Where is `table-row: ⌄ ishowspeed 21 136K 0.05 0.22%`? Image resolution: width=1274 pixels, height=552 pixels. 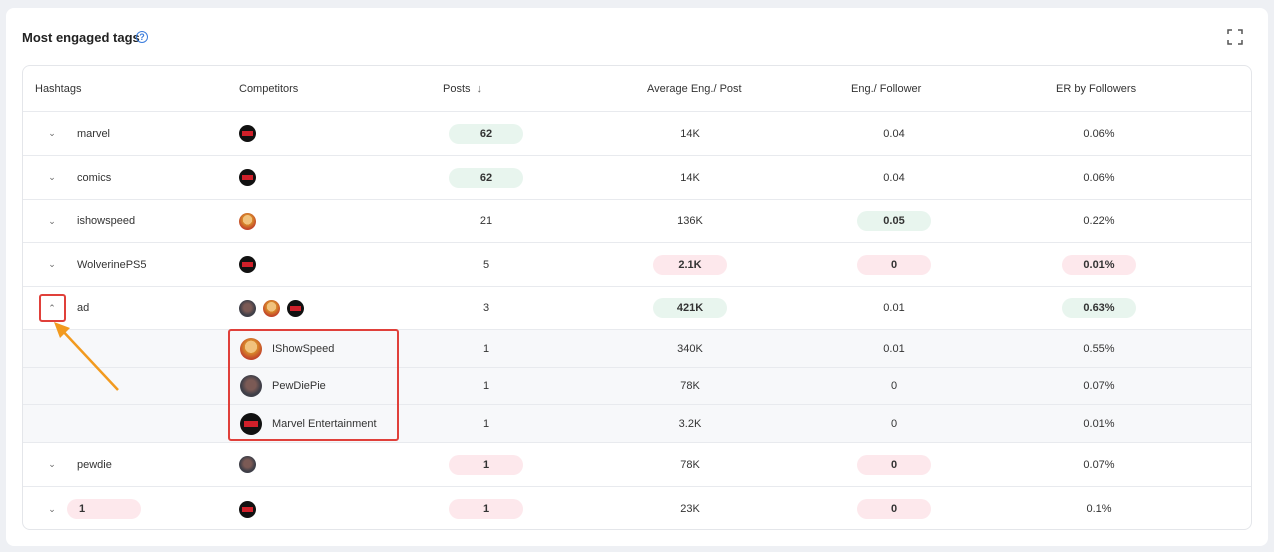 table-row: ⌄ ishowspeed 21 136K 0.05 0.22% is located at coordinates (637, 221).